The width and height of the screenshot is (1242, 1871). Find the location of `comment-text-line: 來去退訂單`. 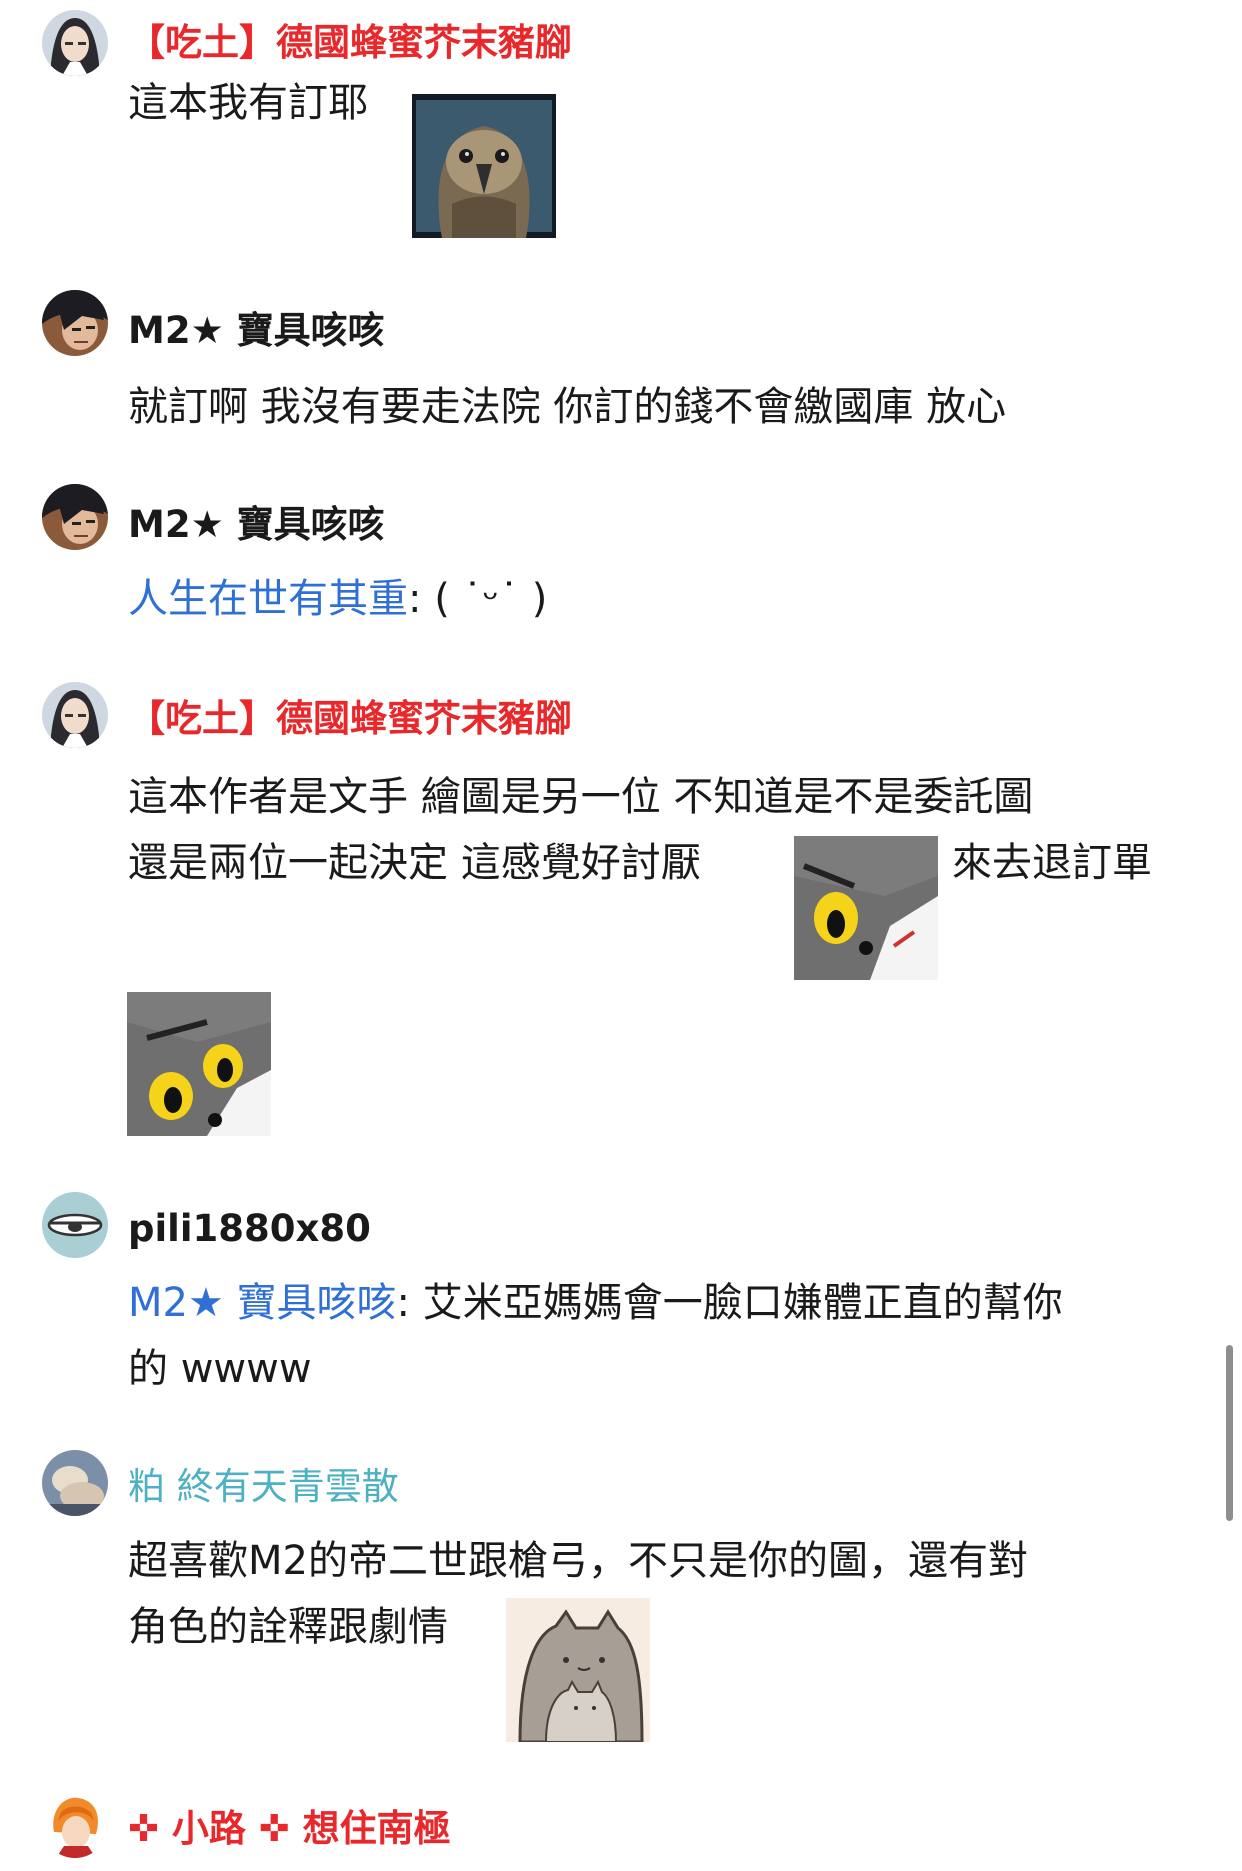

comment-text-line: 來去退訂單 is located at coordinates (1052, 863).